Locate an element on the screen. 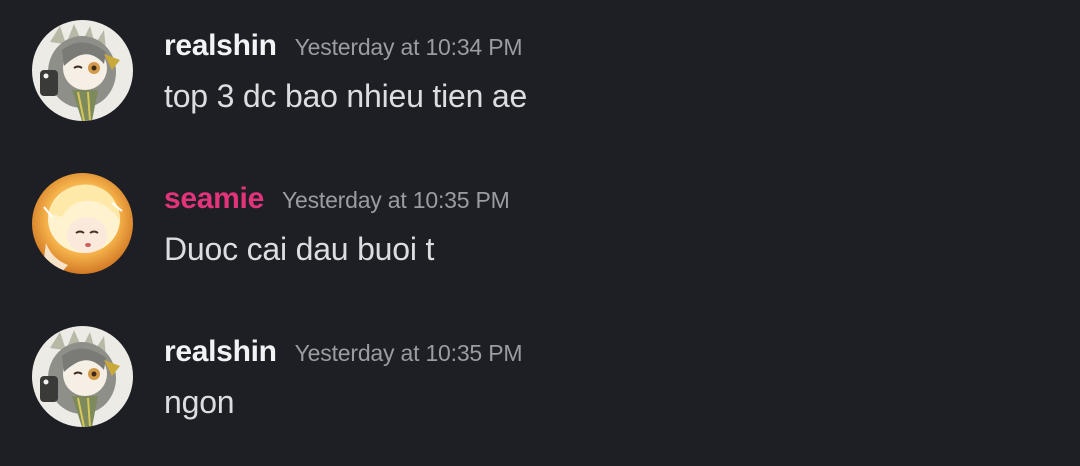 The width and height of the screenshot is (1080, 466). message-header: seamie Yesterday at 10:35 PM is located at coordinates (337, 201).